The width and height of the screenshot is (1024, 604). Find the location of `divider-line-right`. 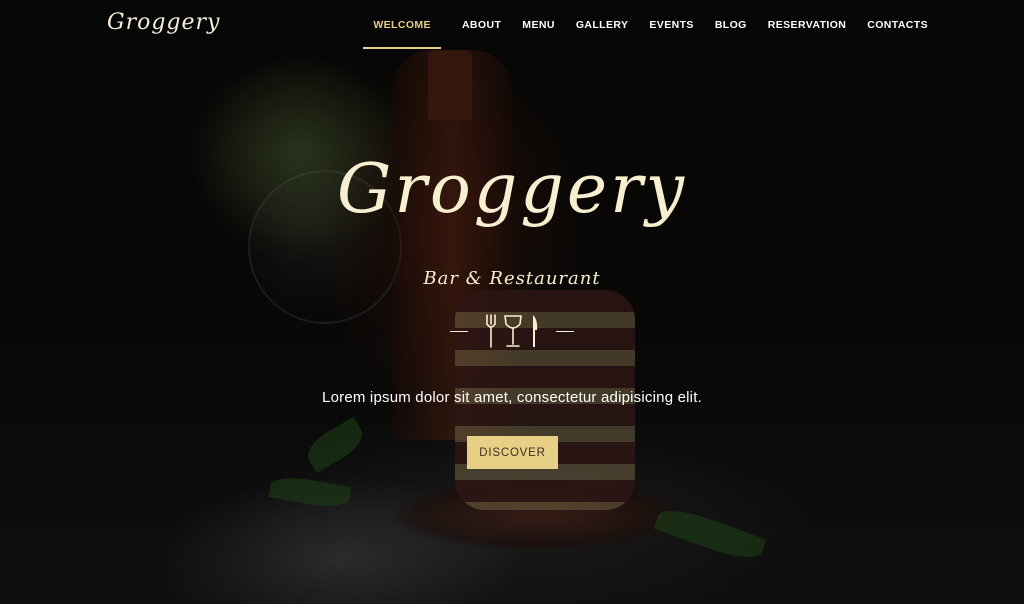

divider-line-right is located at coordinates (565, 331).